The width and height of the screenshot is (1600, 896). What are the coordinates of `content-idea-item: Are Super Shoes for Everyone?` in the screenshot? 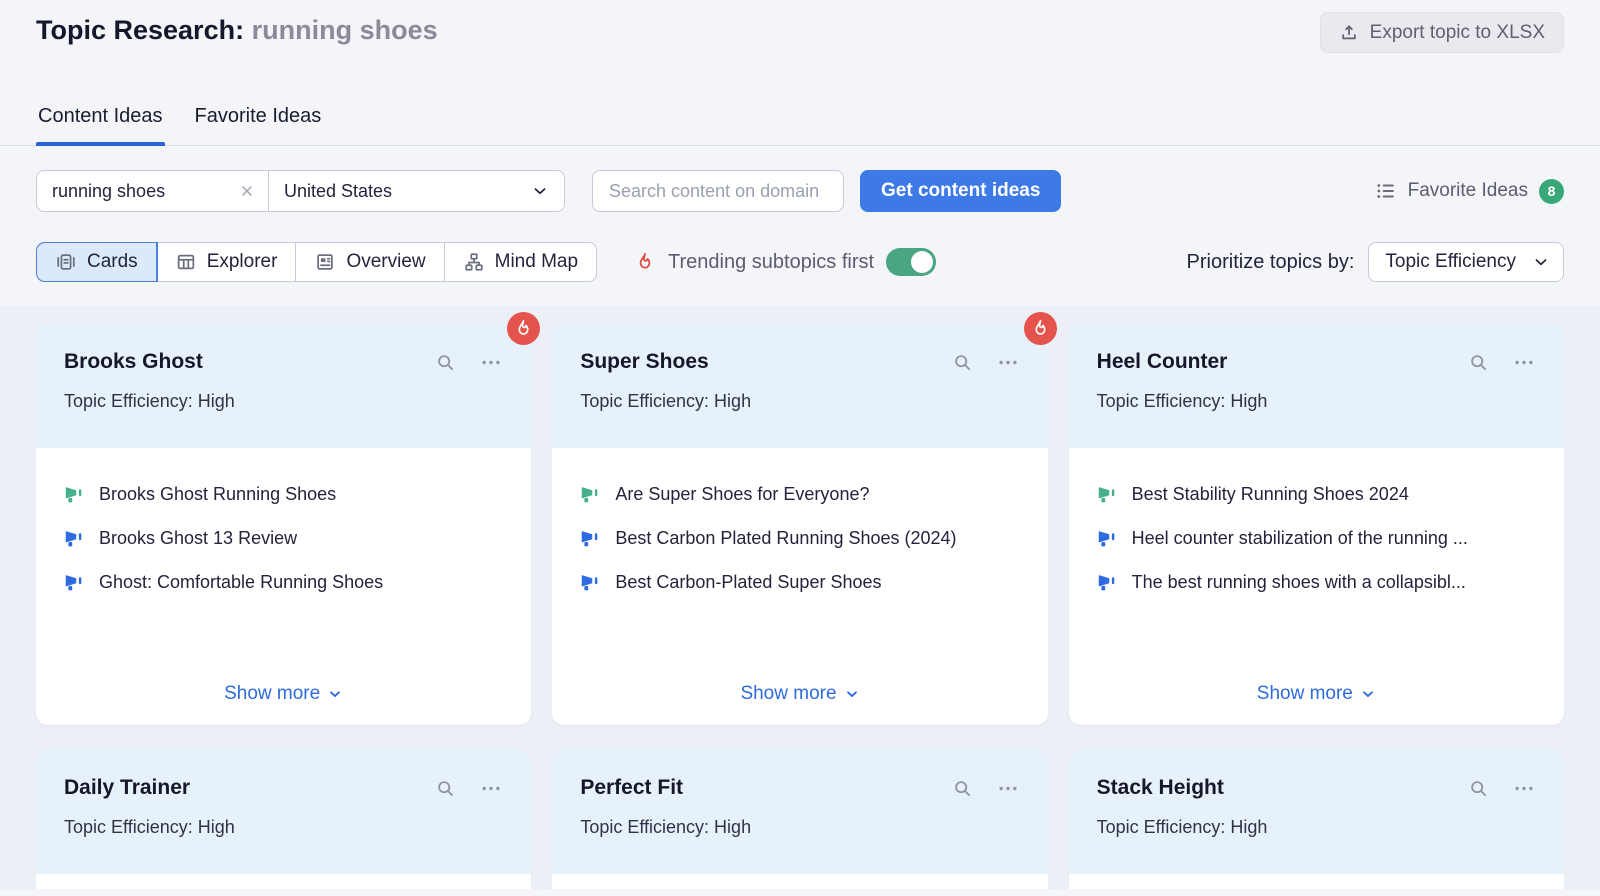 It's located at (799, 494).